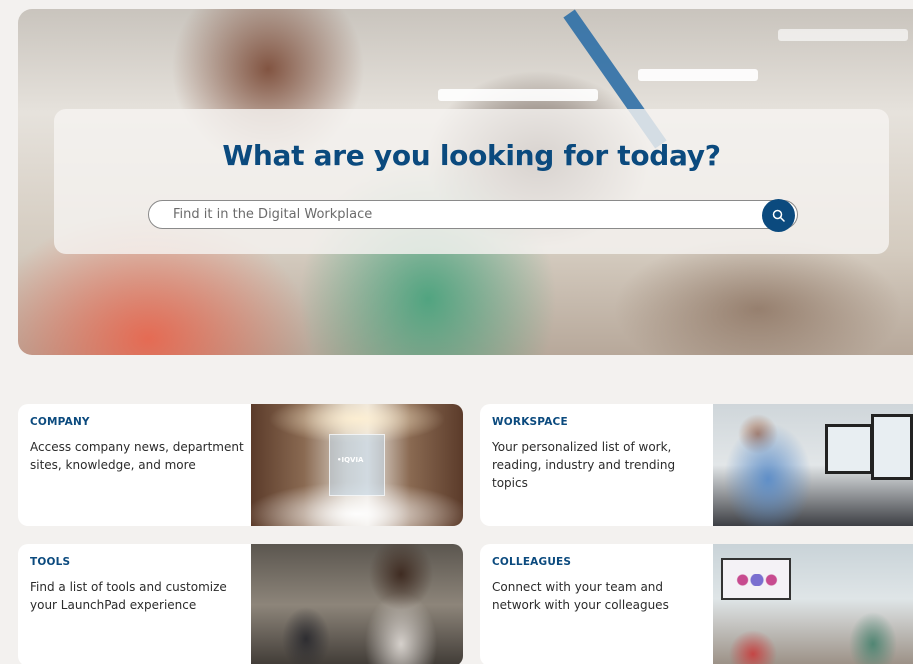 The height and width of the screenshot is (664, 913). I want to click on search-button, so click(778, 215).